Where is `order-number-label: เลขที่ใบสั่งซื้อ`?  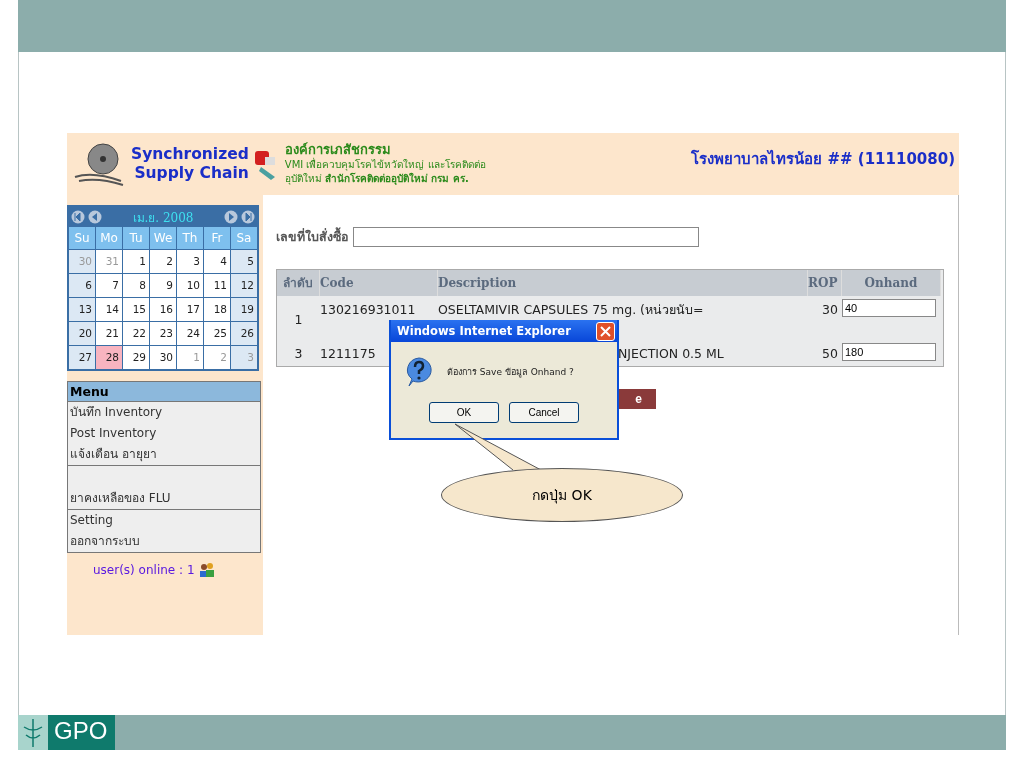 order-number-label: เลขที่ใบสั่งซื้อ is located at coordinates (312, 236).